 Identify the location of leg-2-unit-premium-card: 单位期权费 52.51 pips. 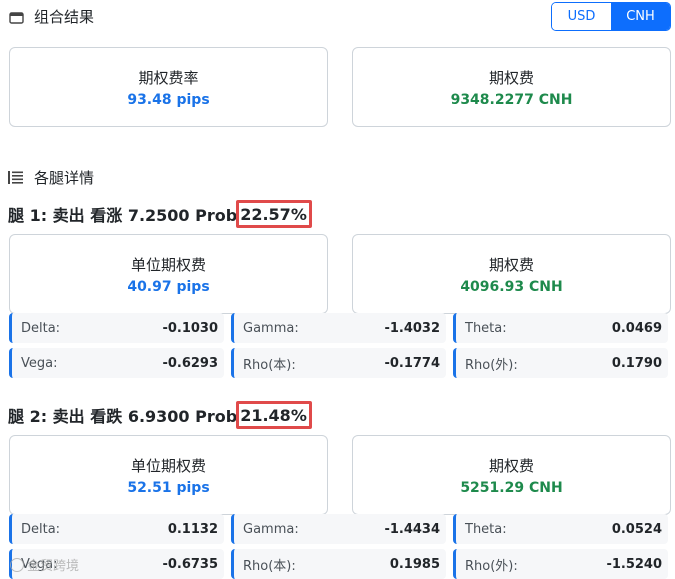
(168, 475).